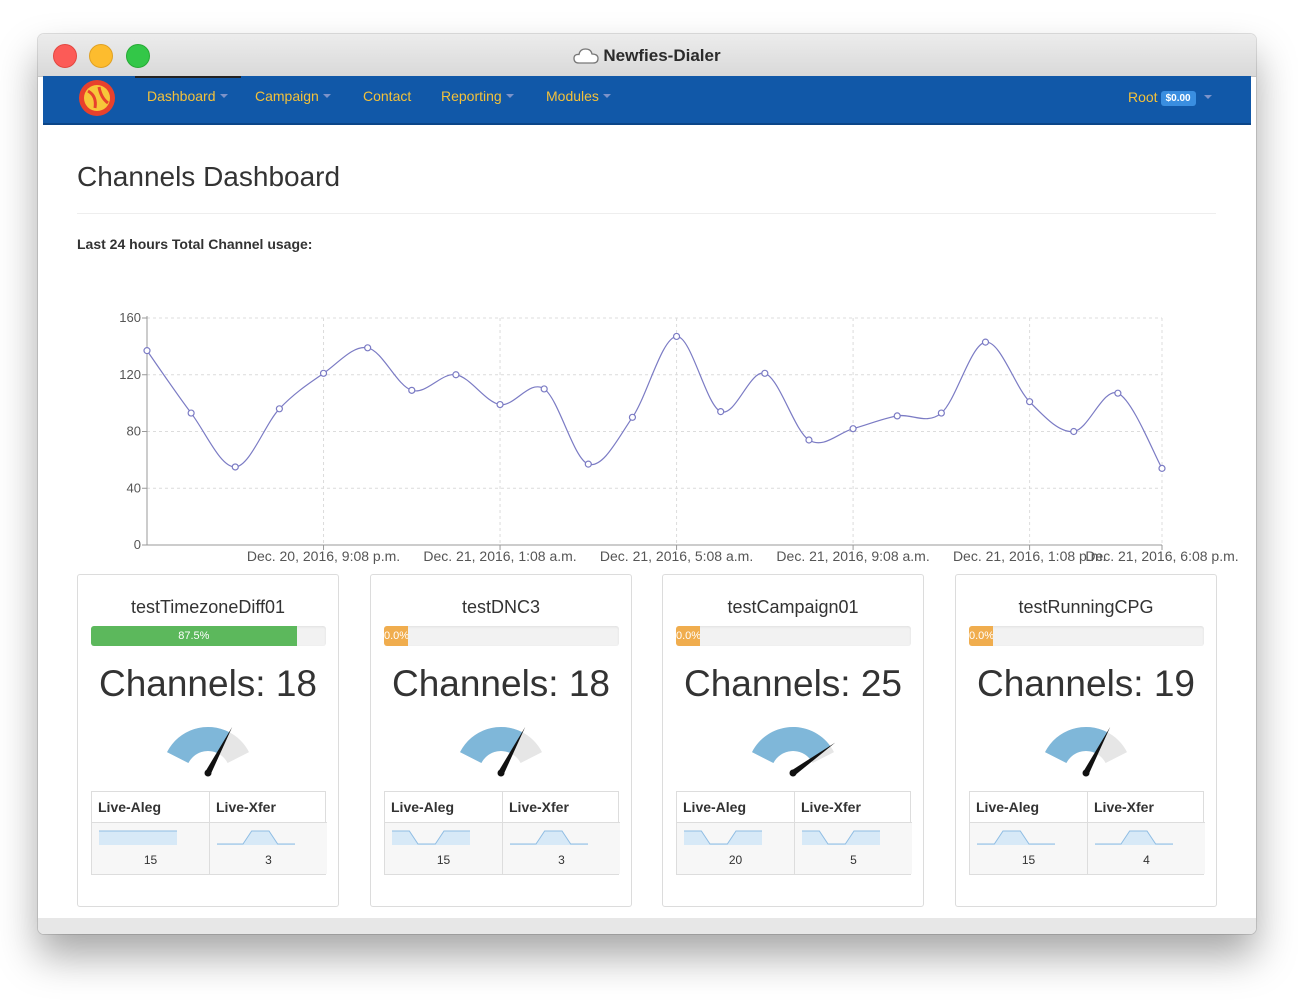 The width and height of the screenshot is (1298, 1008). Describe the element at coordinates (1028, 848) in the screenshot. I see `live-aleg-cell: 15` at that location.